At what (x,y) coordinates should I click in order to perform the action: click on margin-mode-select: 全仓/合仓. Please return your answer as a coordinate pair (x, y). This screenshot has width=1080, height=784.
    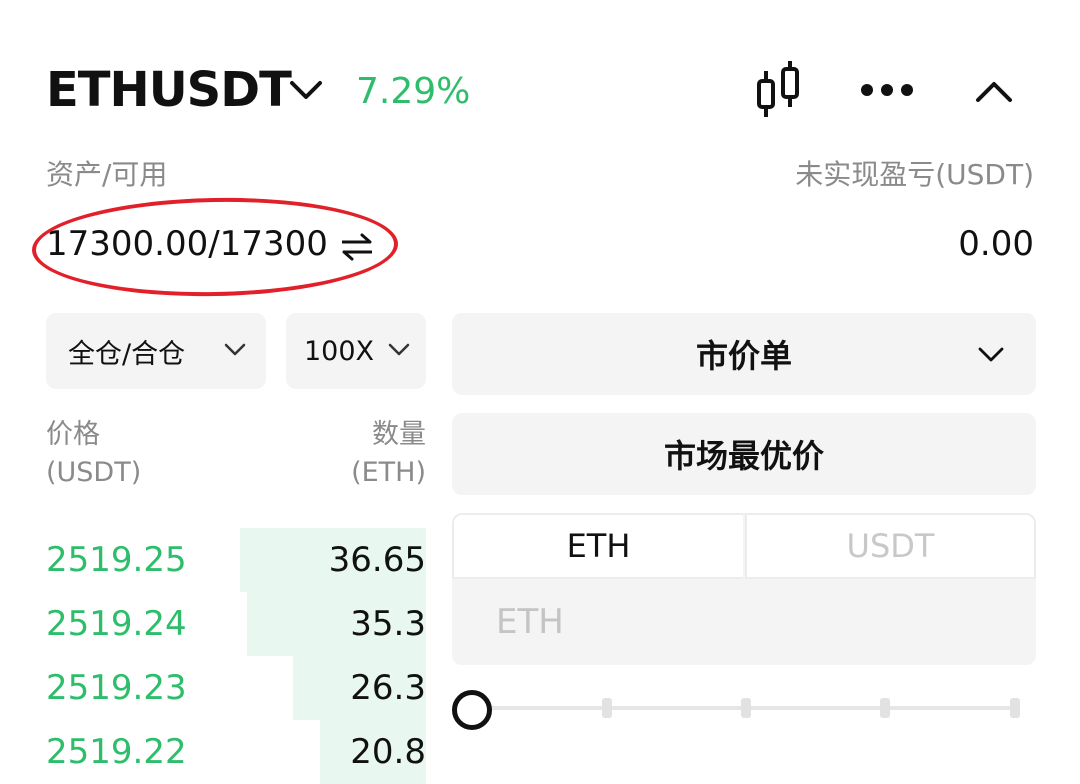
    Looking at the image, I should click on (156, 351).